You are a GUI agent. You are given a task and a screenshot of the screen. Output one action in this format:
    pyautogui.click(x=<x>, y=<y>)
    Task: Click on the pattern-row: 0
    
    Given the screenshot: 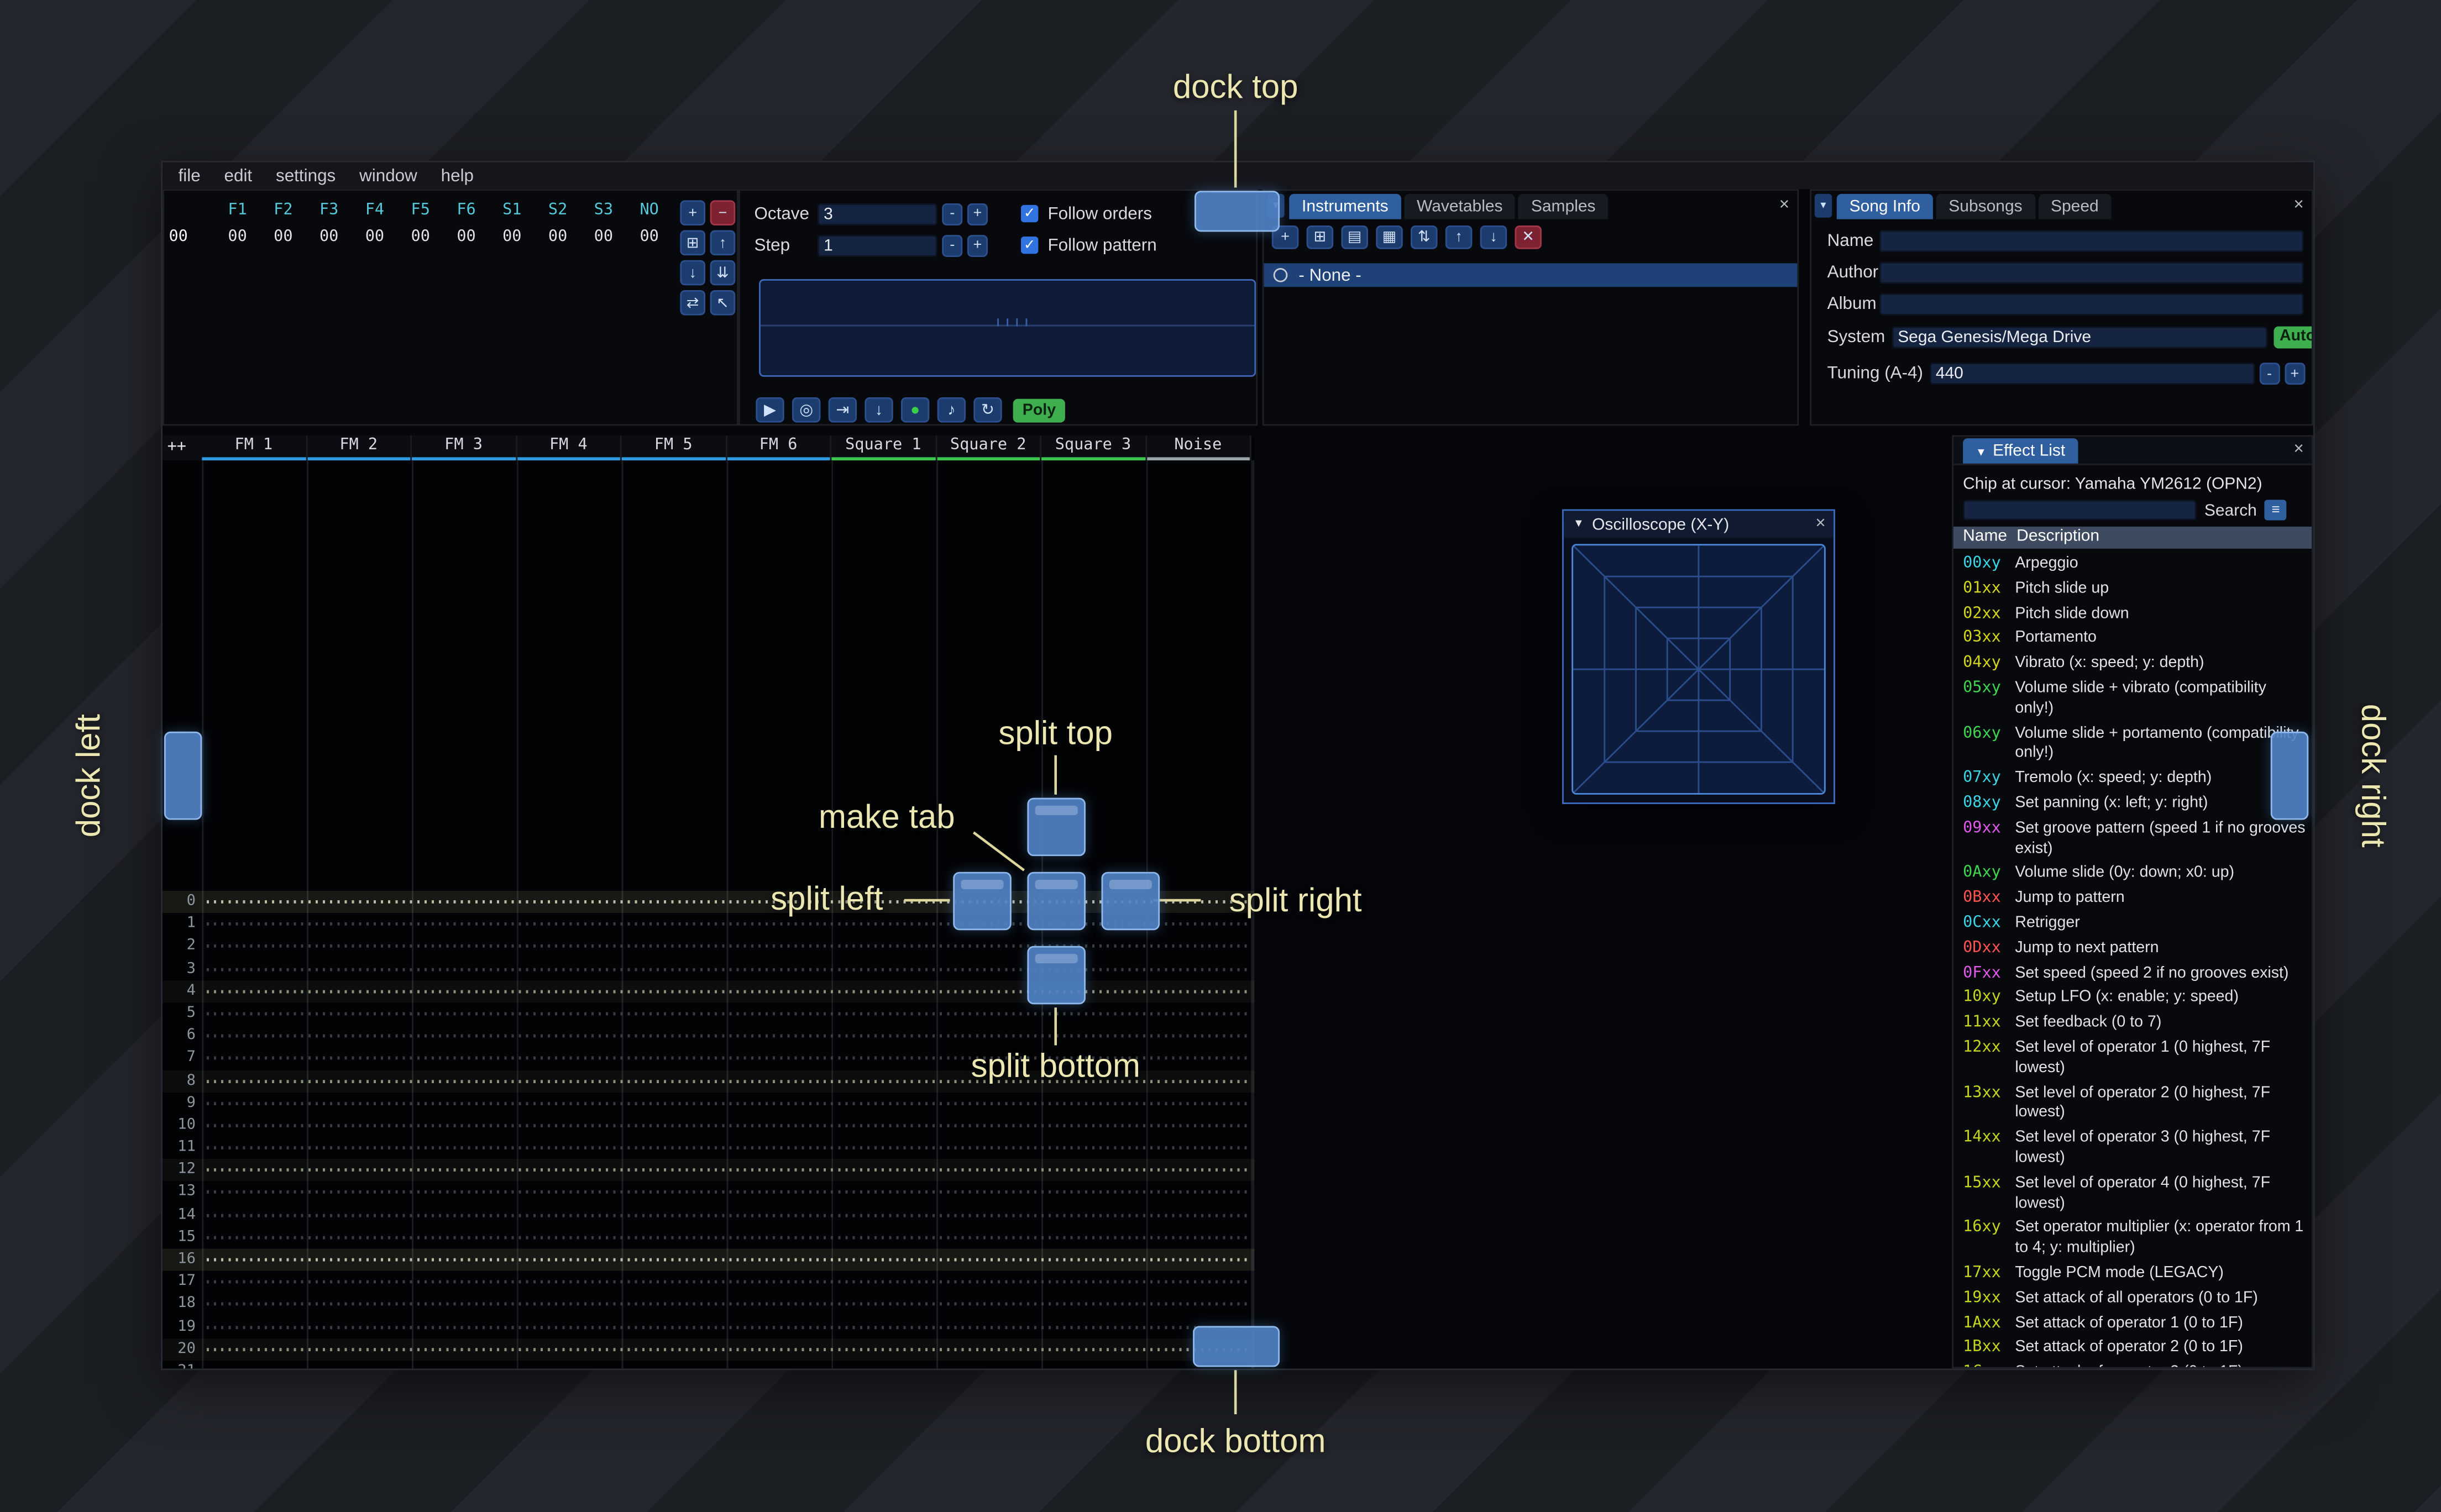 What is the action you would take?
    pyautogui.click(x=709, y=902)
    